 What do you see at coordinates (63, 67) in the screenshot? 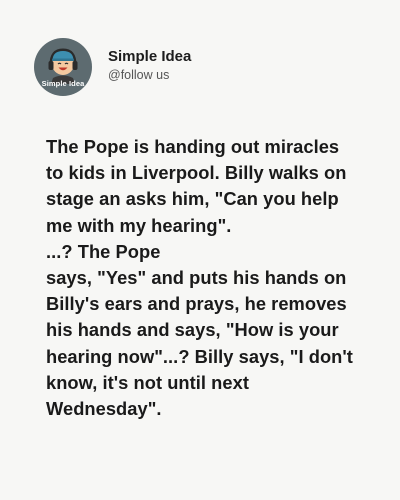
I see `avatar: Simple Idea` at bounding box center [63, 67].